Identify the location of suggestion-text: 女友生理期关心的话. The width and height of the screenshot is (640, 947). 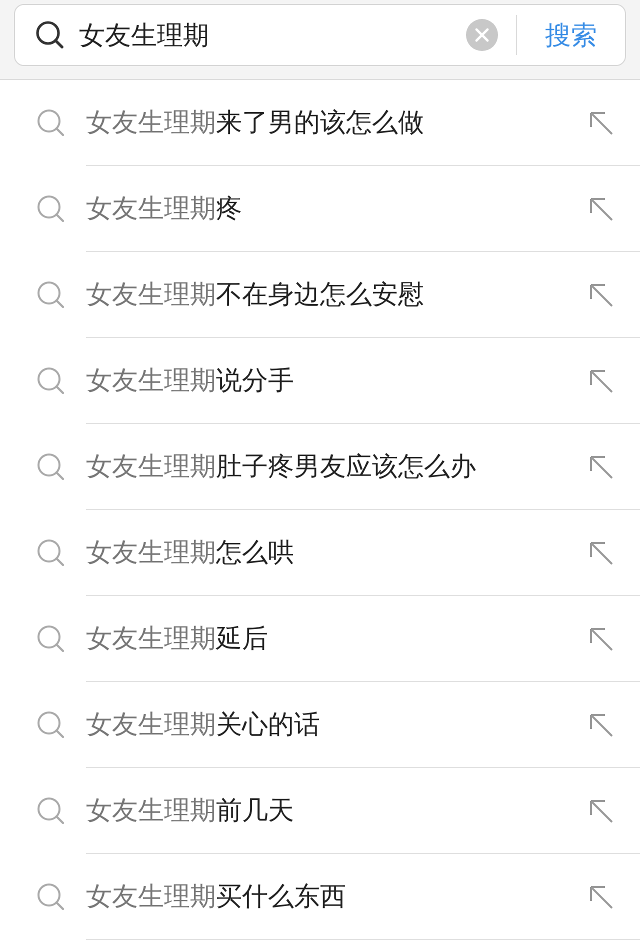
(203, 725).